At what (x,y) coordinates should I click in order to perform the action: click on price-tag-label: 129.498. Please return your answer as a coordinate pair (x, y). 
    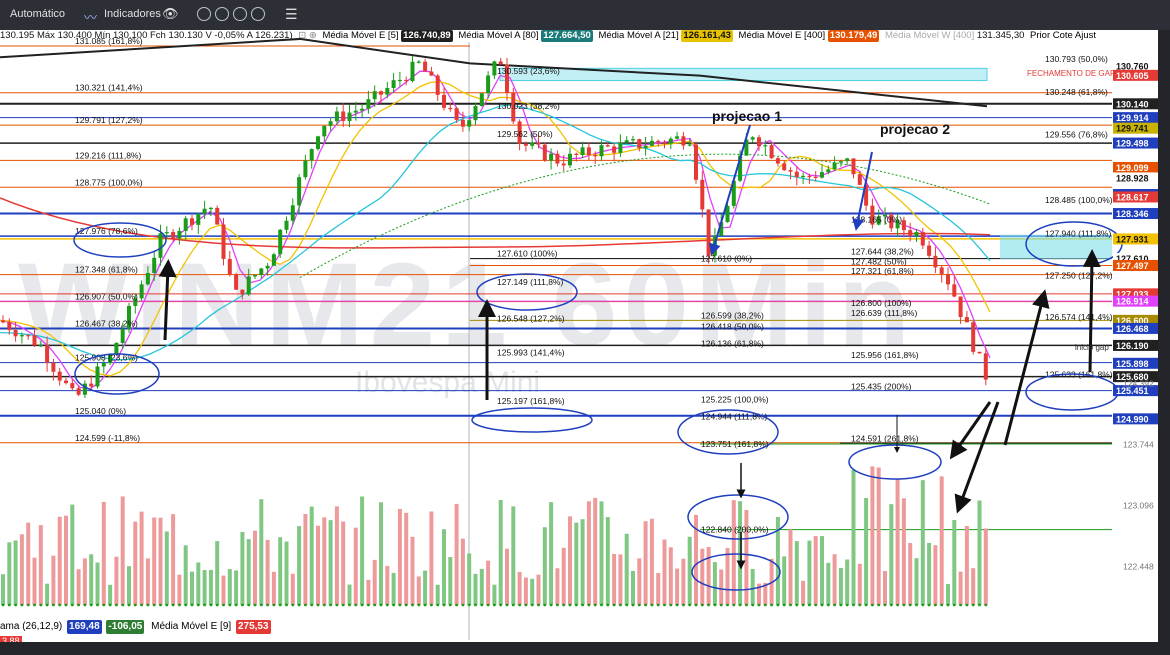
    Looking at the image, I should click on (1132, 144).